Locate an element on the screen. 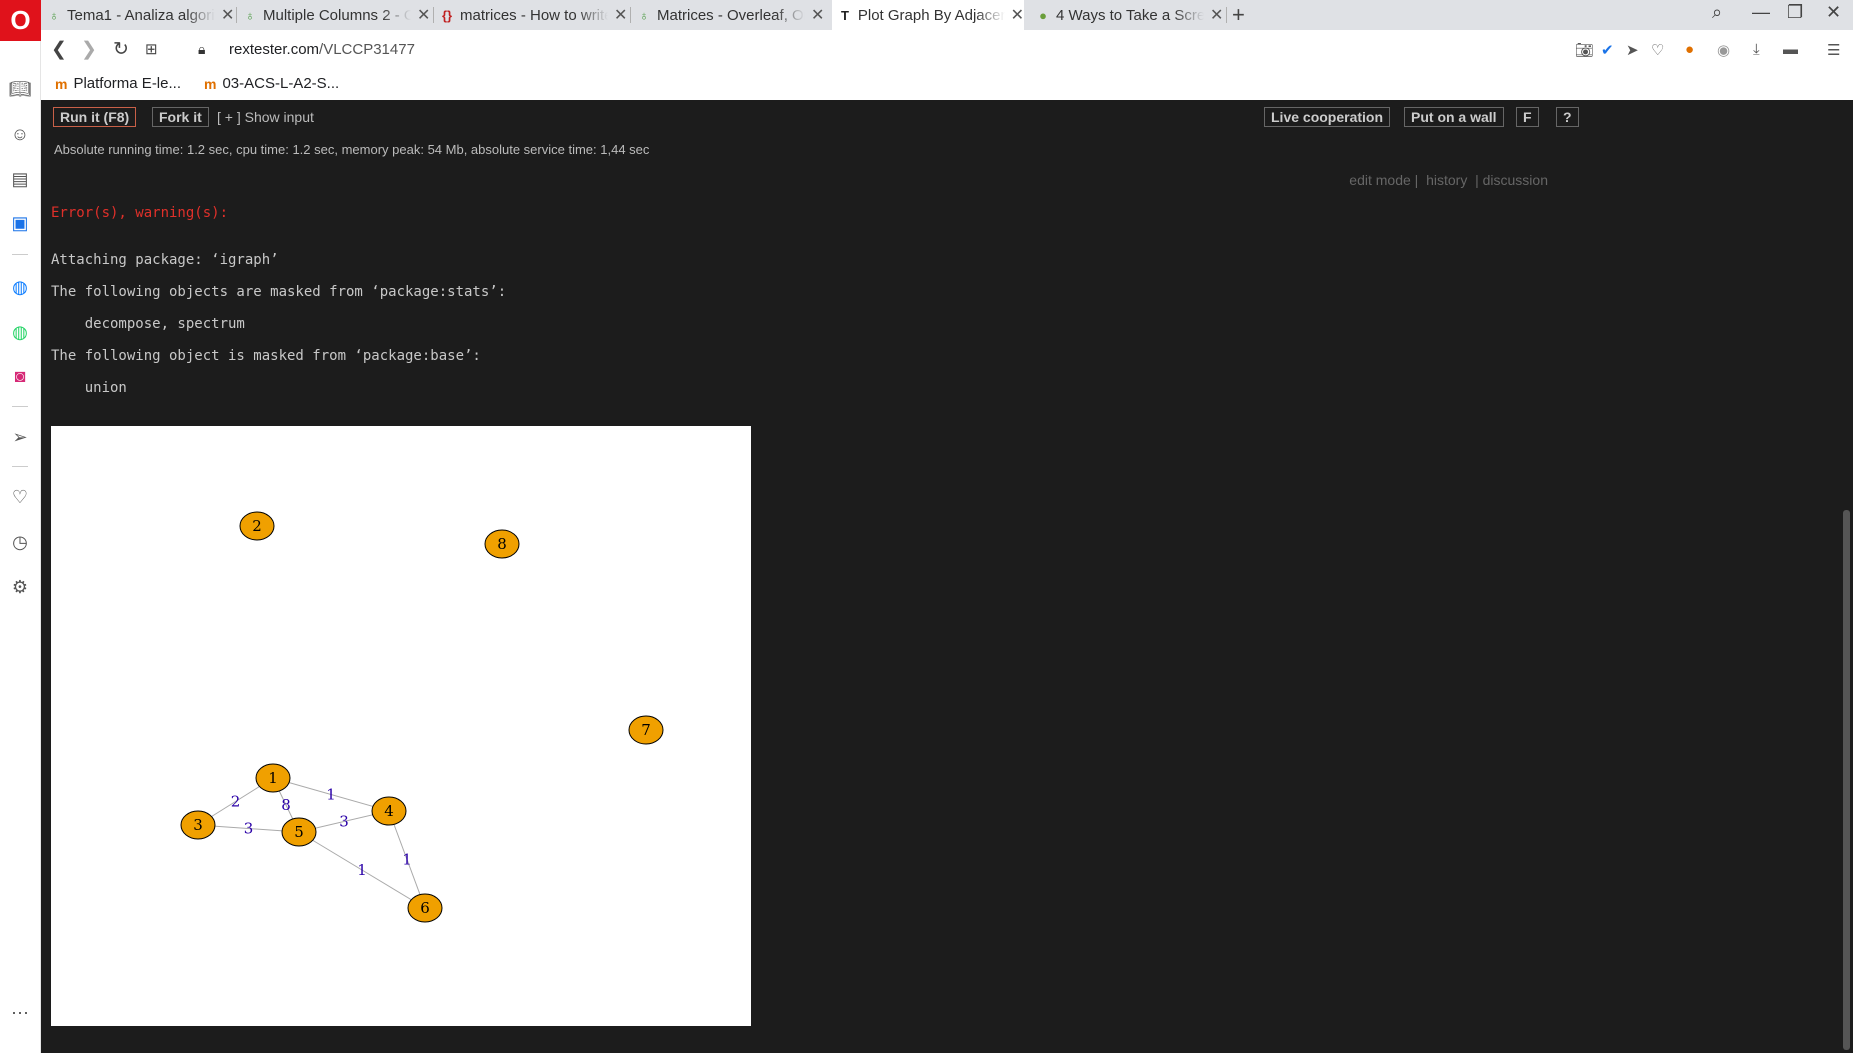 Image resolution: width=1853 pixels, height=1053 pixels. tab-2: {} matrices - How to write ✕ is located at coordinates (532, 15).